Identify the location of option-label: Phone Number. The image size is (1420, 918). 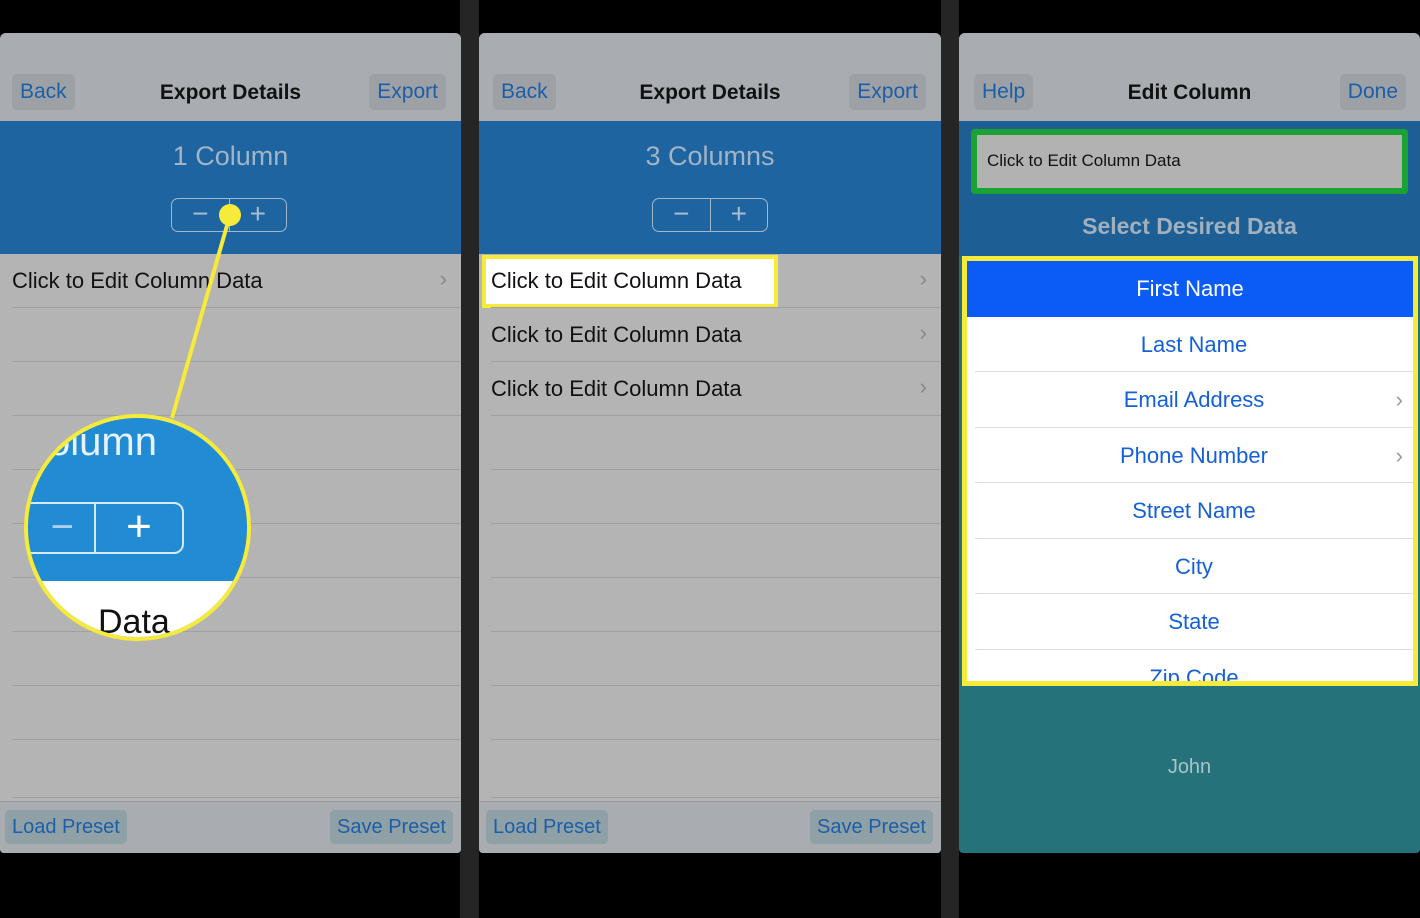
(1194, 455).